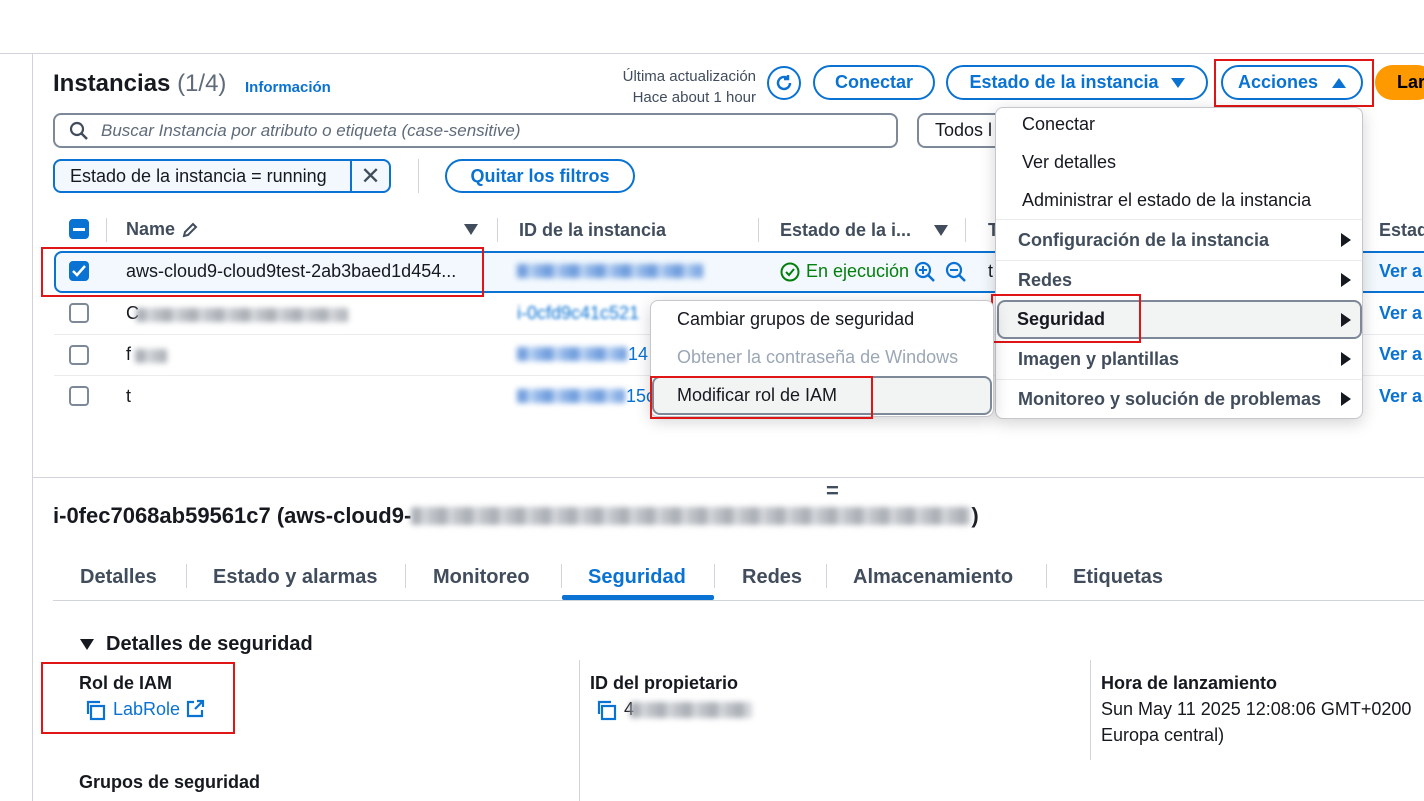 This screenshot has width=1424, height=801. Describe the element at coordinates (728, 477) in the screenshot. I see `split-divider` at that location.